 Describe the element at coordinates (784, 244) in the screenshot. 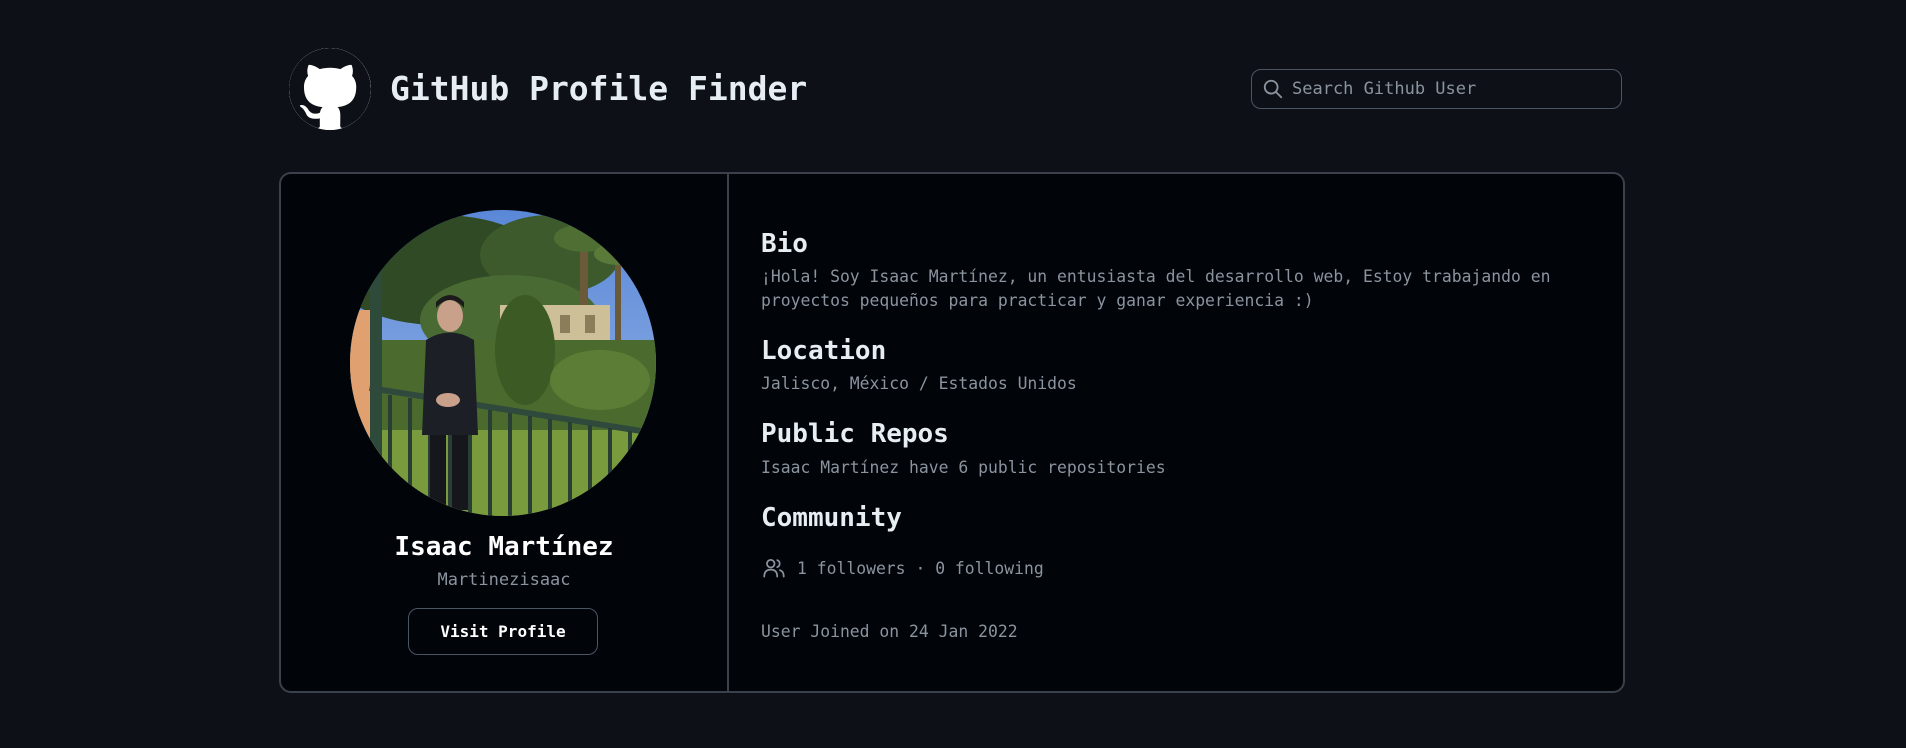

I see `bio-heading: Bio` at that location.